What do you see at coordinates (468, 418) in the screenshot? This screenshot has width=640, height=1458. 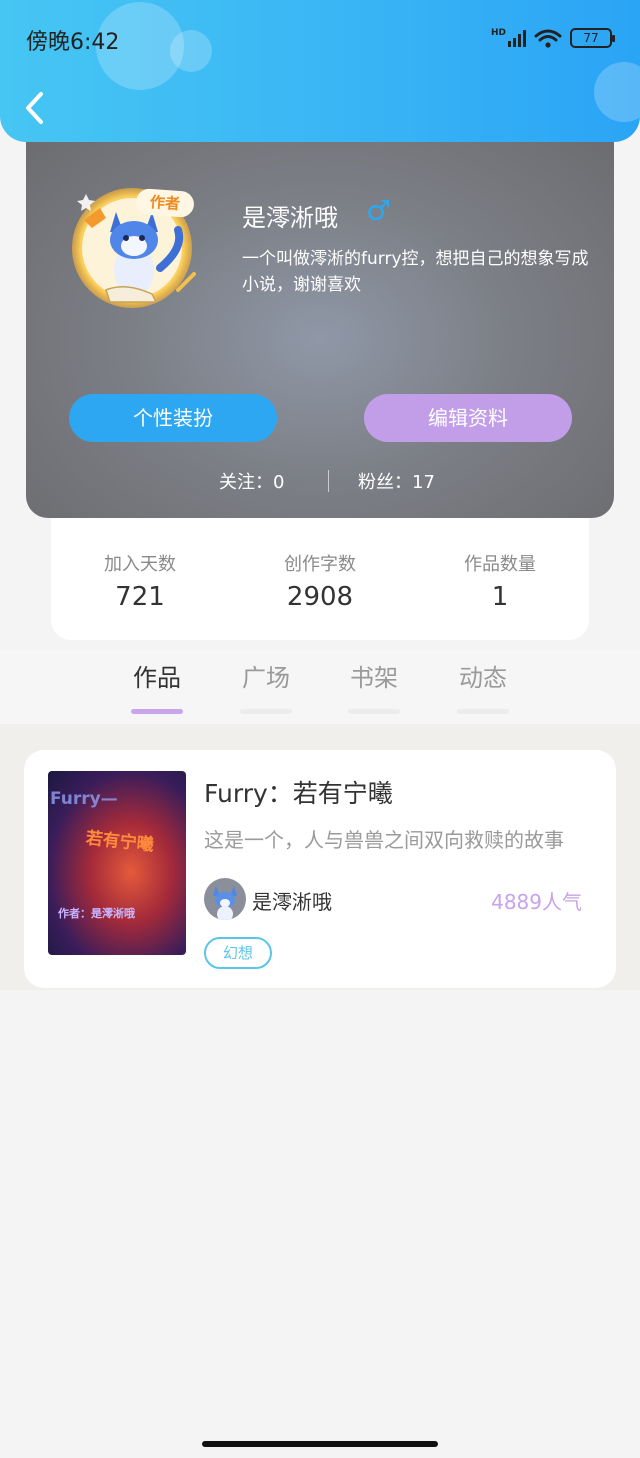 I see `edit-profile-button: 编辑资料` at bounding box center [468, 418].